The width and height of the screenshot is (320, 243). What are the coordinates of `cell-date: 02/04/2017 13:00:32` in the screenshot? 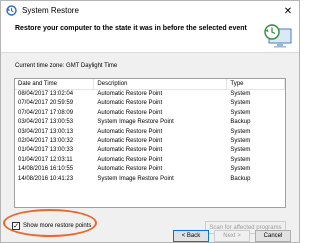 It's located at (46, 140).